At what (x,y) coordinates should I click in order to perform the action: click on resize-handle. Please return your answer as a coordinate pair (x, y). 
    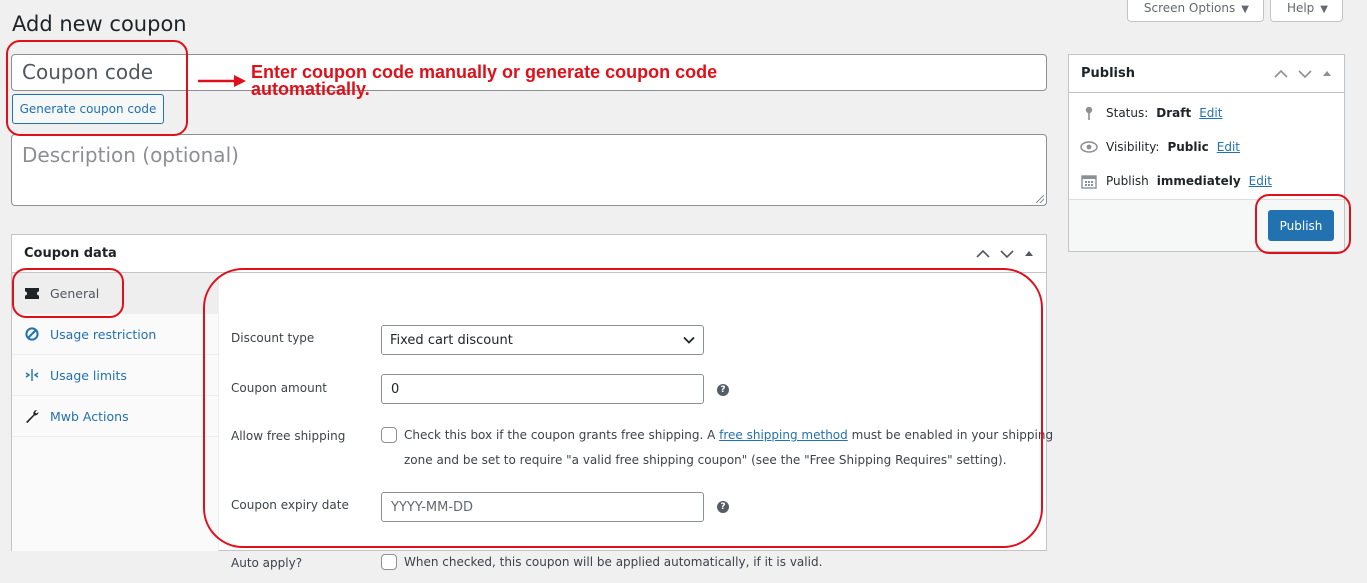
    Looking at the image, I should click on (1040, 199).